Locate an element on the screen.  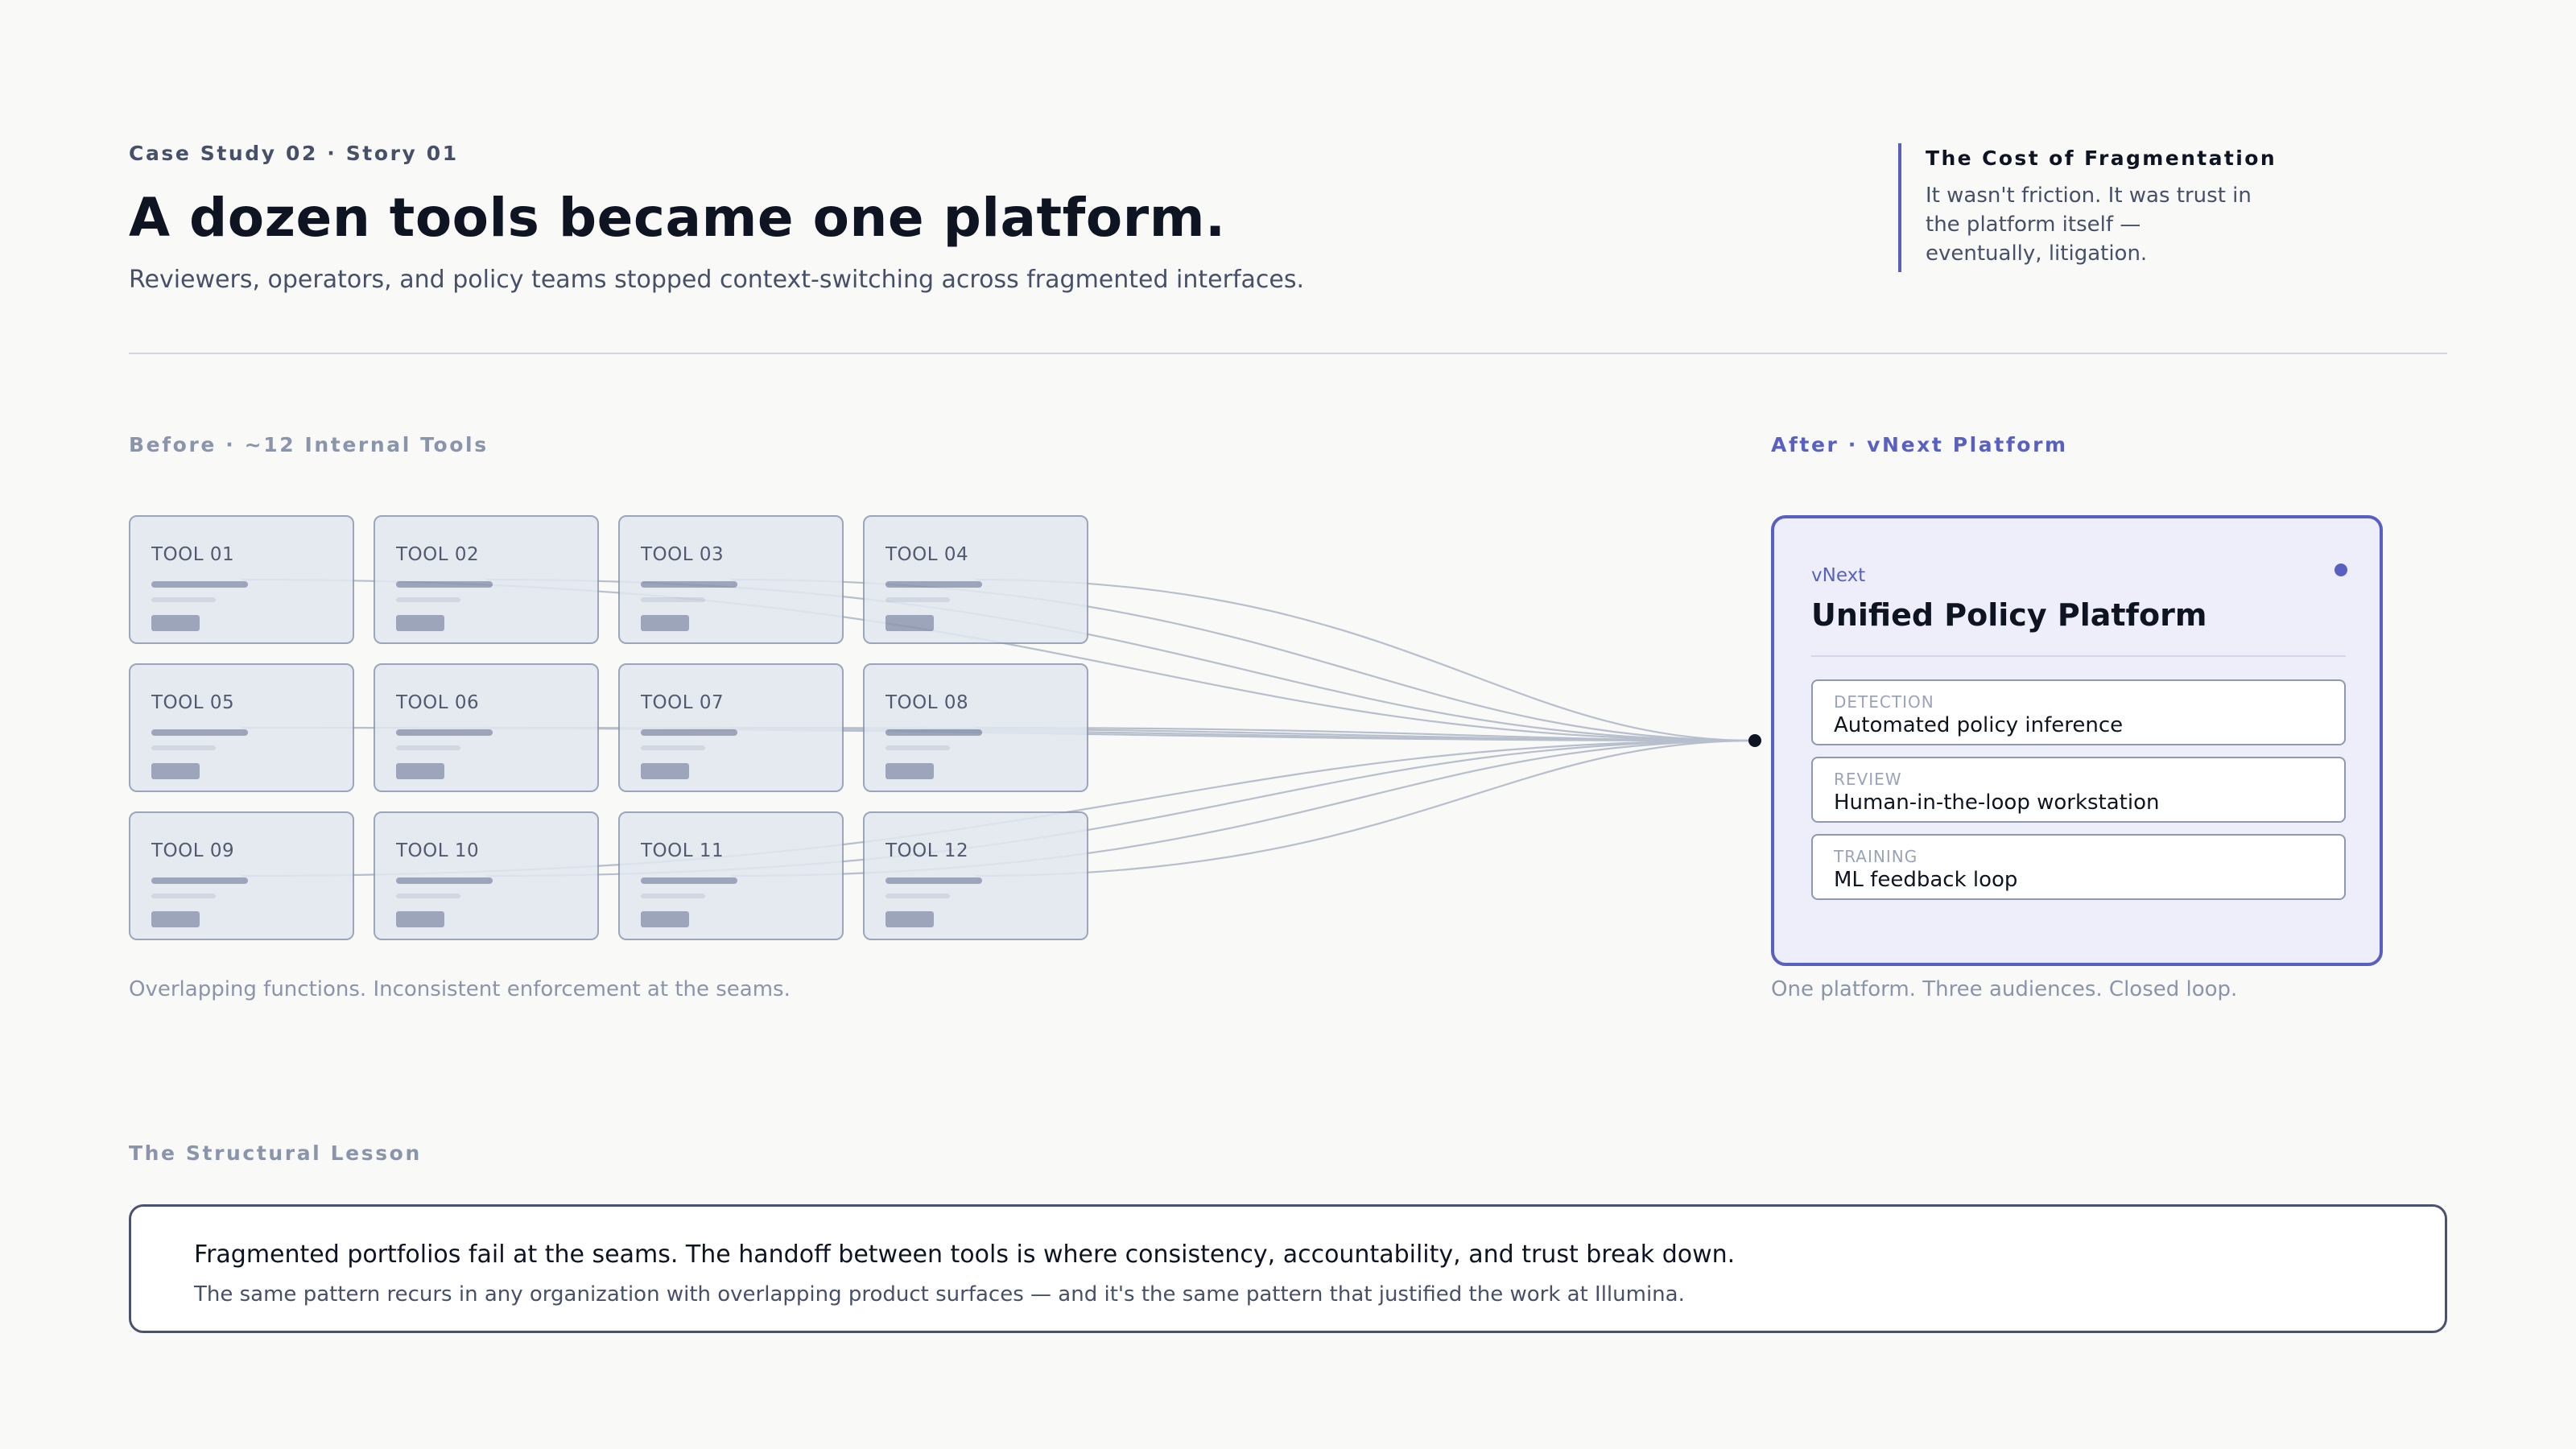
tool-label: TOOL 11 is located at coordinates (682, 850).